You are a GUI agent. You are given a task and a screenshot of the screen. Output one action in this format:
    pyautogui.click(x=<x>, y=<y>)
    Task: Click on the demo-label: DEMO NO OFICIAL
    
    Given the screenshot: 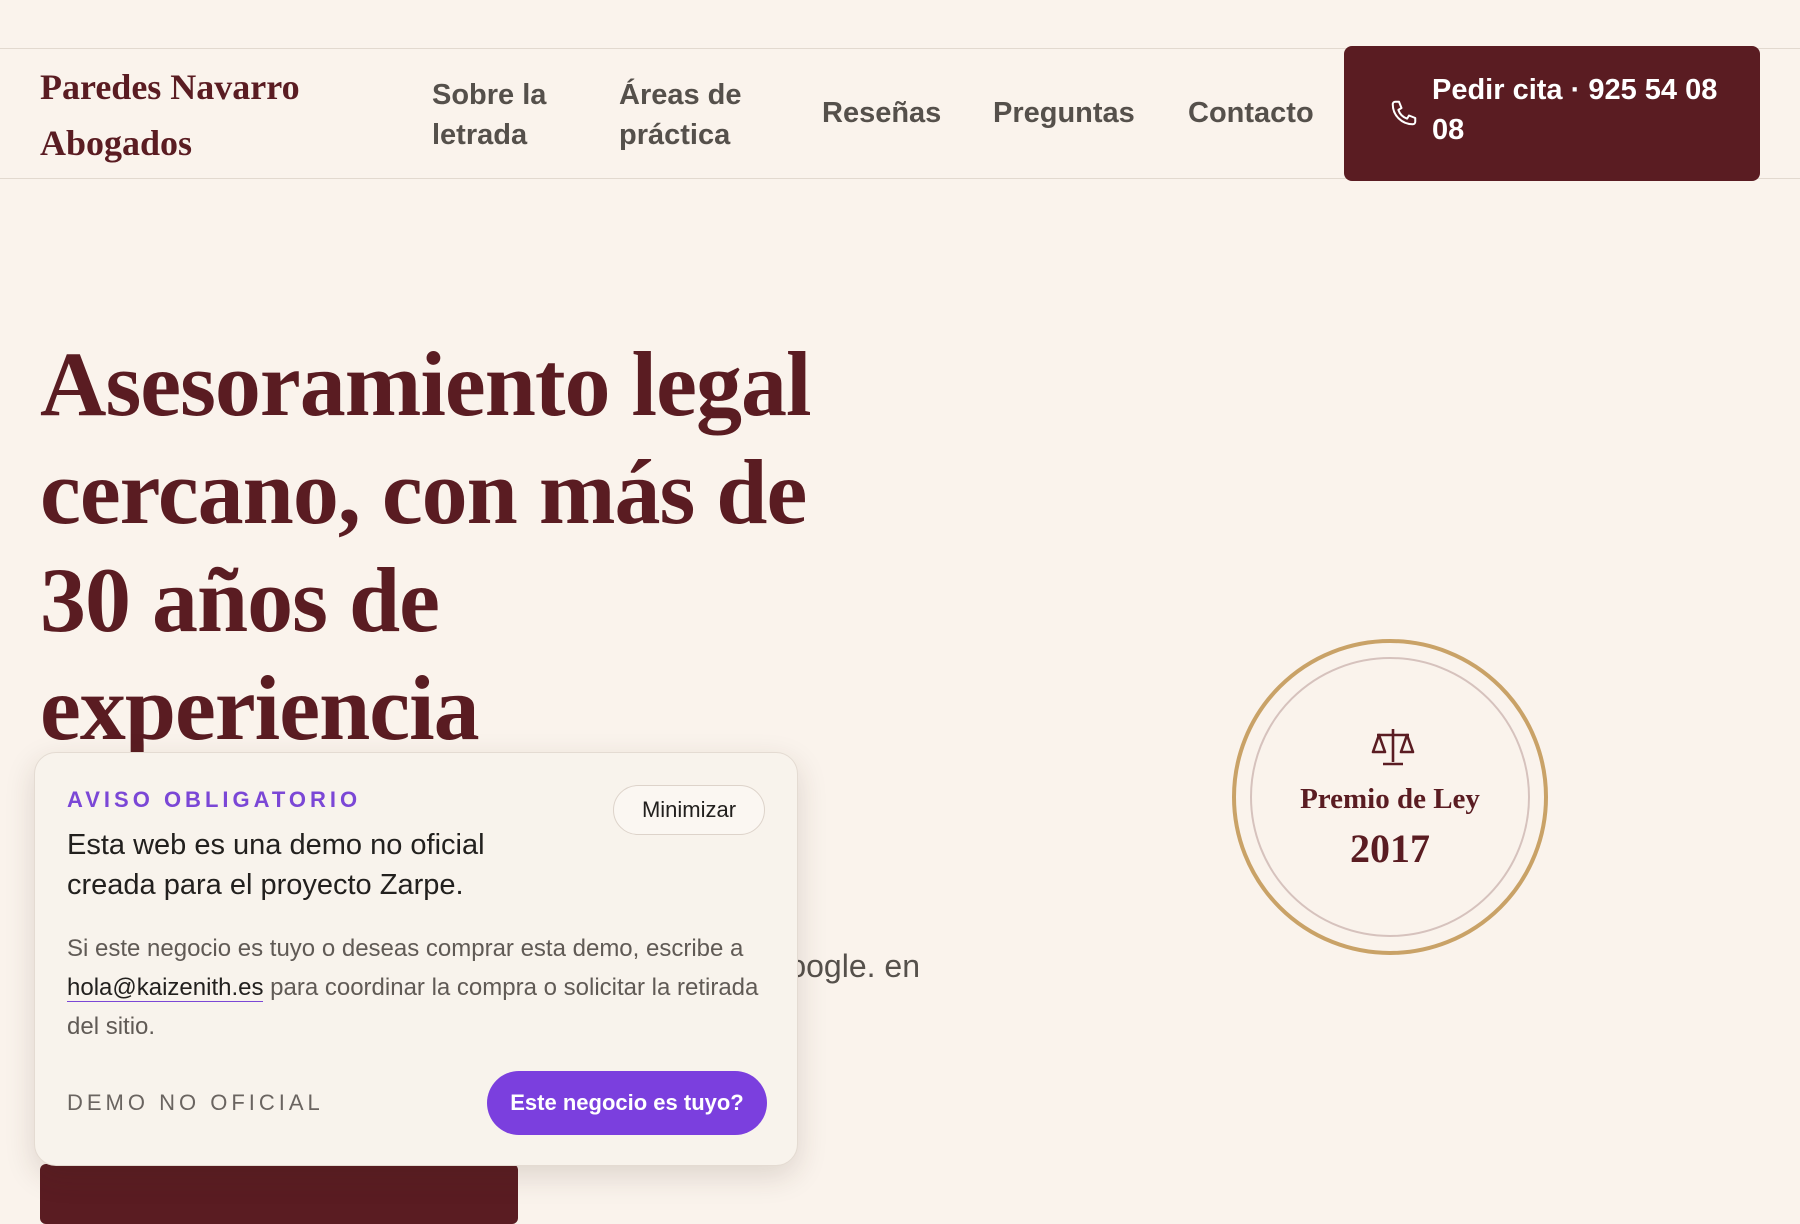 What is the action you would take?
    pyautogui.click(x=195, y=1102)
    